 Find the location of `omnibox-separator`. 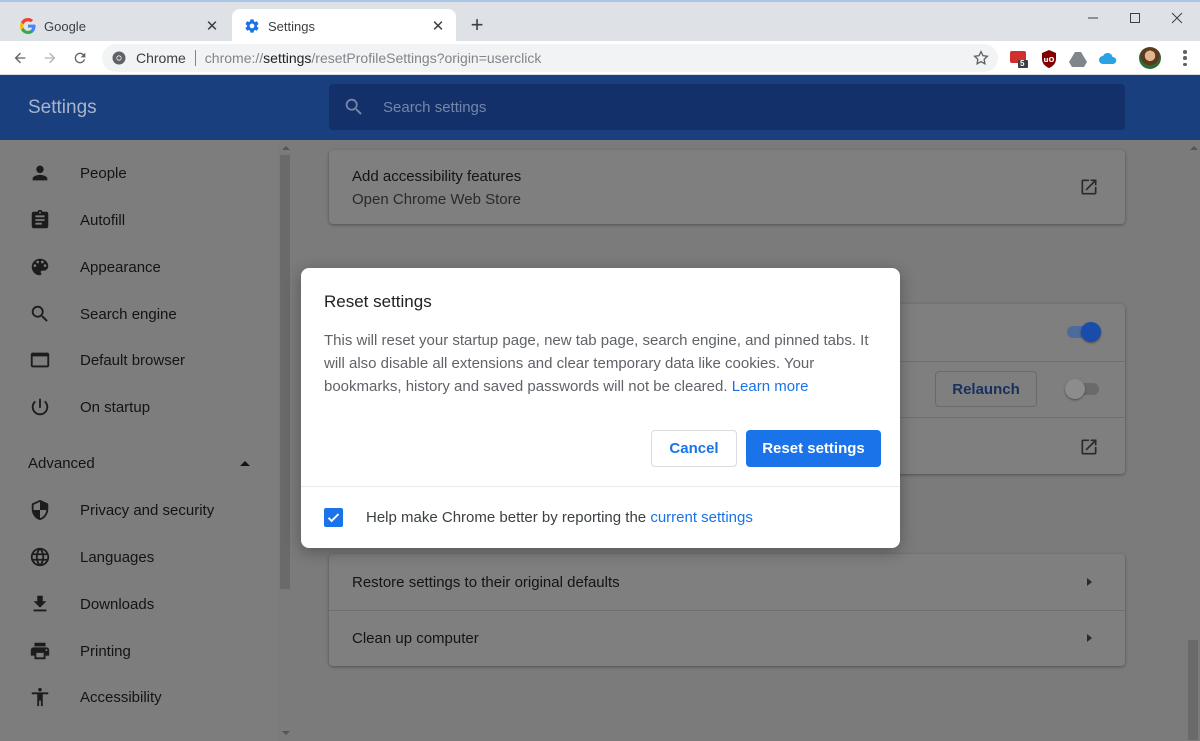

omnibox-separator is located at coordinates (195, 58).